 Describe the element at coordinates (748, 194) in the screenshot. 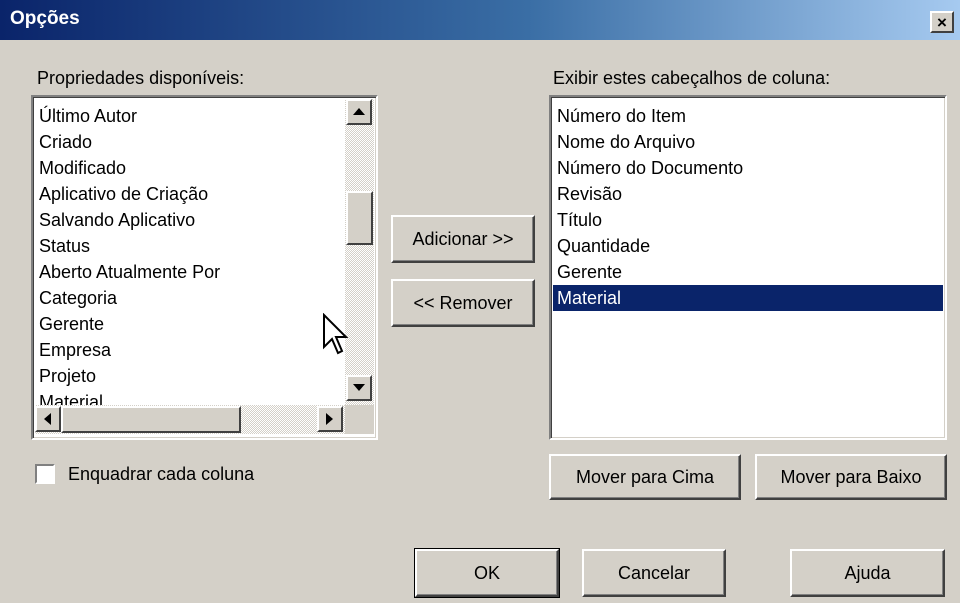

I see `list-item: Revisão` at that location.